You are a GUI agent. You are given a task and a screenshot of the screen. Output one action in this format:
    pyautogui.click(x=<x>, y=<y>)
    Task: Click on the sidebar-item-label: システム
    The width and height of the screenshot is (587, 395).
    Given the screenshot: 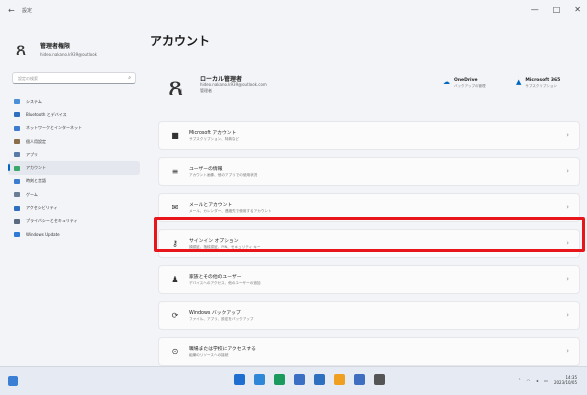 What is the action you would take?
    pyautogui.click(x=34, y=101)
    